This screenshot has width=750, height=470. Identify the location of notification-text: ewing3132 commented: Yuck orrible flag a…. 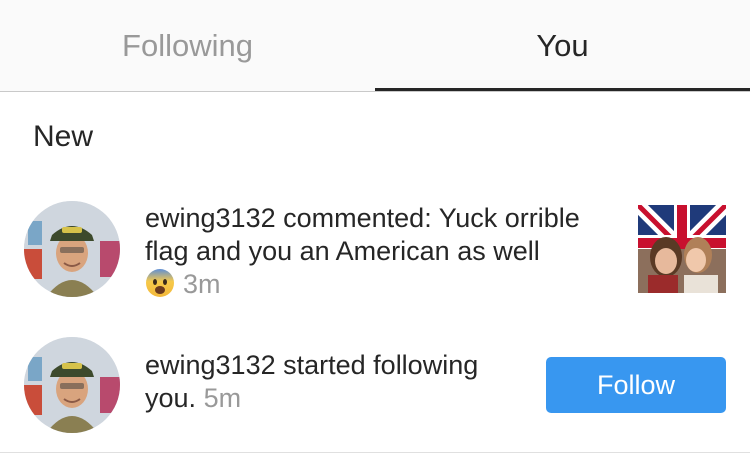
(385, 254).